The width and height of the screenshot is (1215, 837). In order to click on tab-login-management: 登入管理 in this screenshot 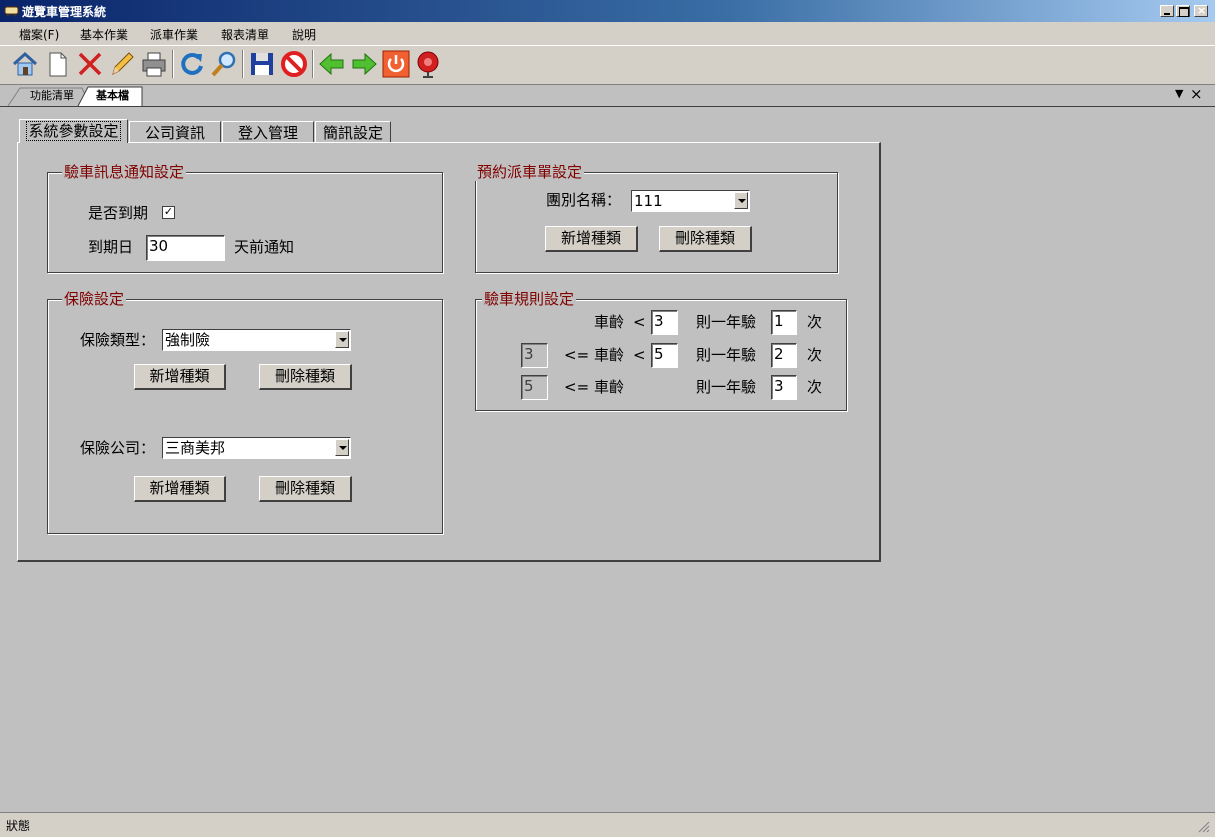, I will do `click(268, 132)`.